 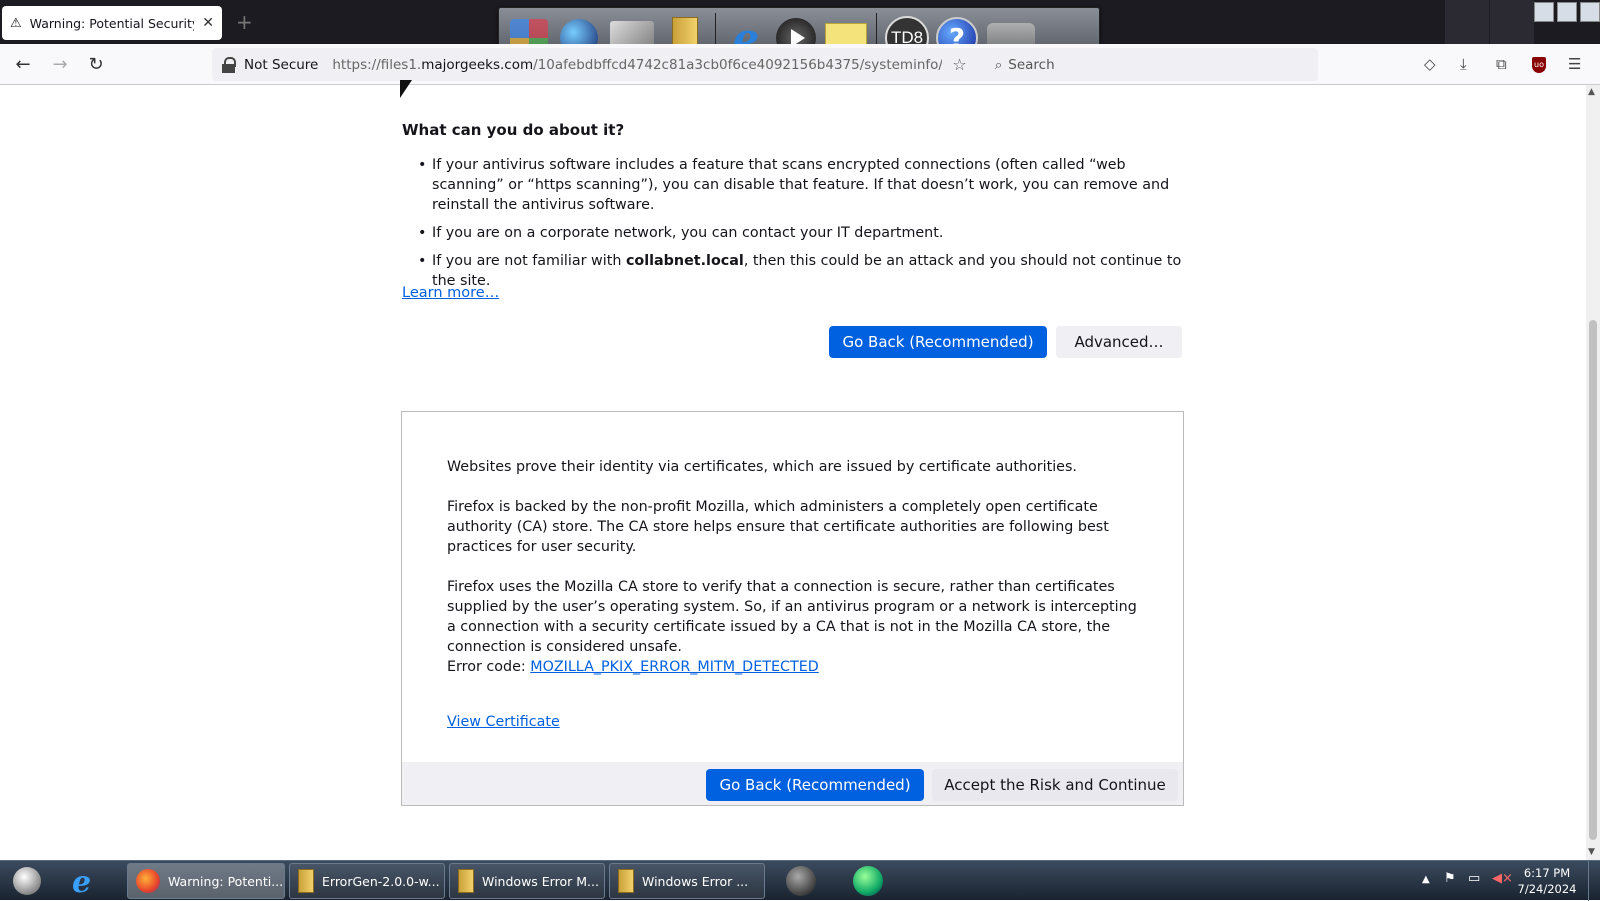 I want to click on back-arrow-icon: ←, so click(x=23, y=65).